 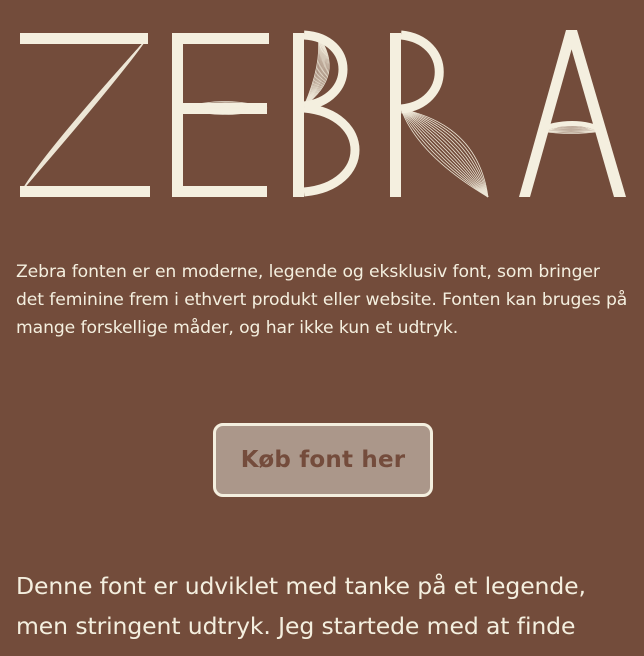 What do you see at coordinates (323, 460) in the screenshot?
I see `buy-font-button: Køb font her` at bounding box center [323, 460].